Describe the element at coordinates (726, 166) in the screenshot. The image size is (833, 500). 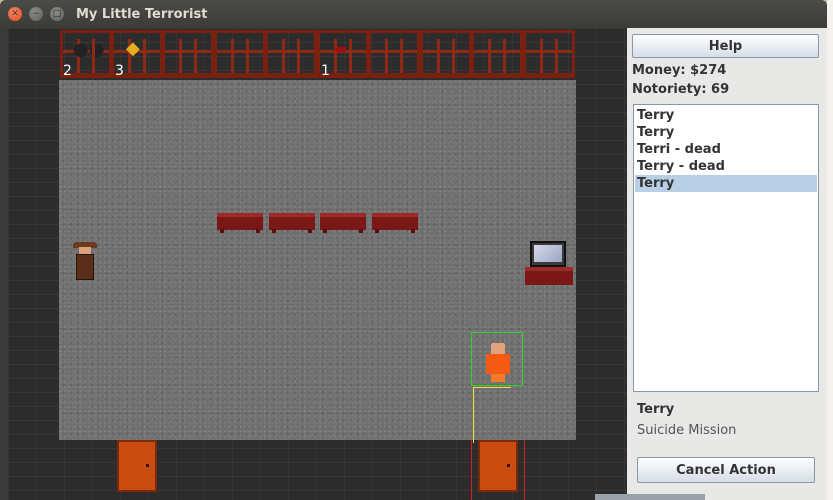
I see `list-item: Terry - dead` at that location.